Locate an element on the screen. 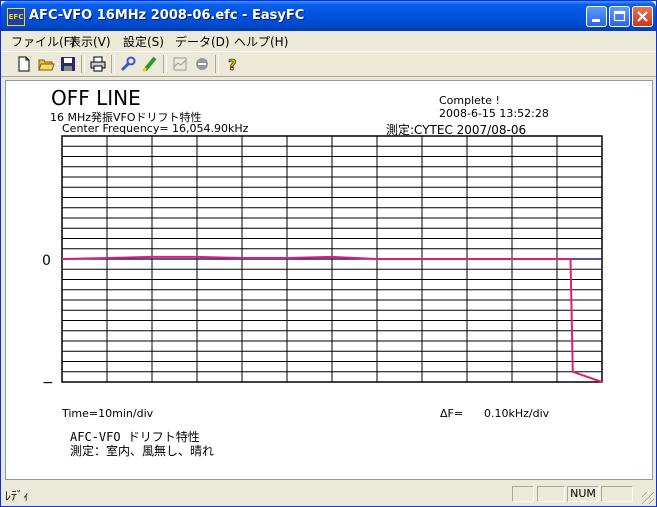  title-bar: EFC AFC-VFO 16MHz 2008-06.efc - EasyFC is located at coordinates (328, 16).